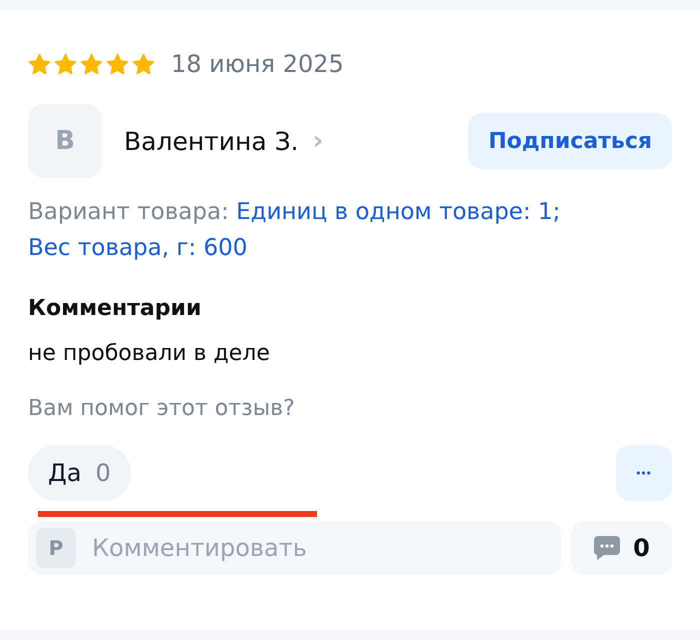 Image resolution: width=700 pixels, height=640 pixels. Describe the element at coordinates (295, 230) in the screenshot. I see `product-variant: Вариант товара: Единиц в одном товаре: 1; Вес товара, г: 600` at that location.